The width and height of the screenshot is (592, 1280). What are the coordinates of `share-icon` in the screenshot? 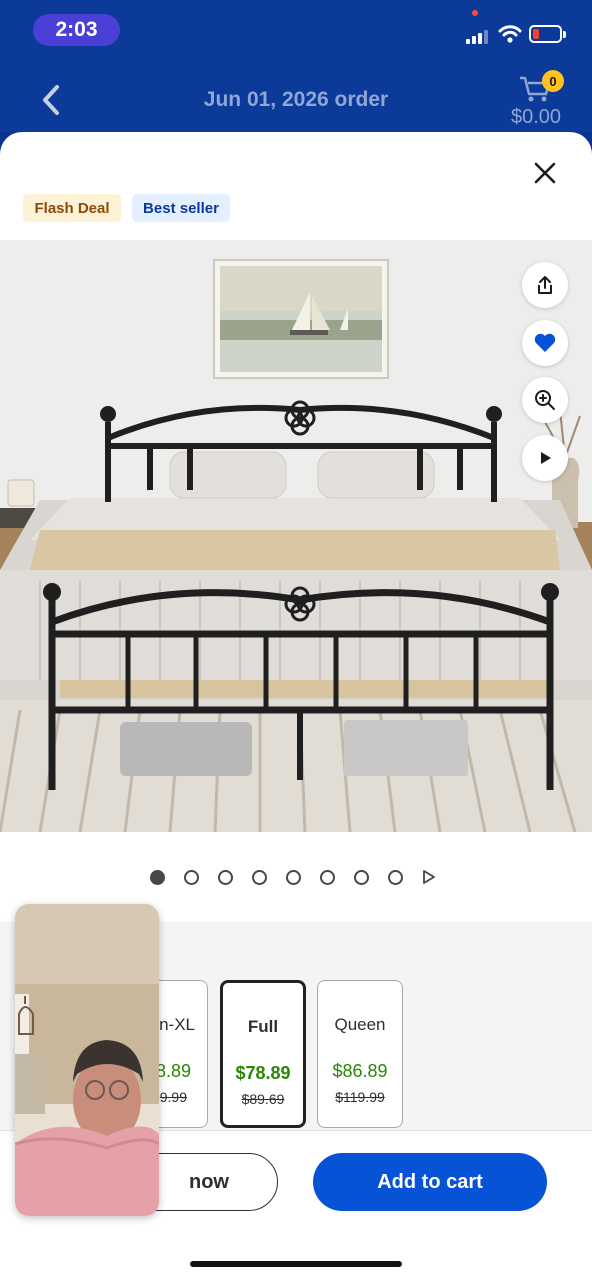 It's located at (545, 285).